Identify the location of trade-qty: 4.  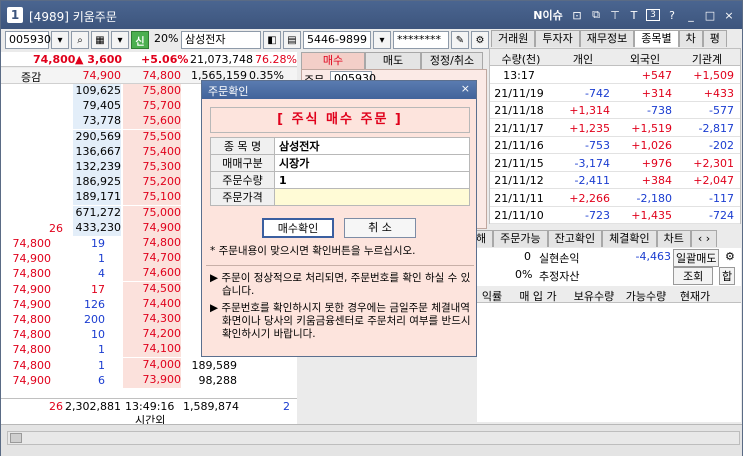
(101, 274).